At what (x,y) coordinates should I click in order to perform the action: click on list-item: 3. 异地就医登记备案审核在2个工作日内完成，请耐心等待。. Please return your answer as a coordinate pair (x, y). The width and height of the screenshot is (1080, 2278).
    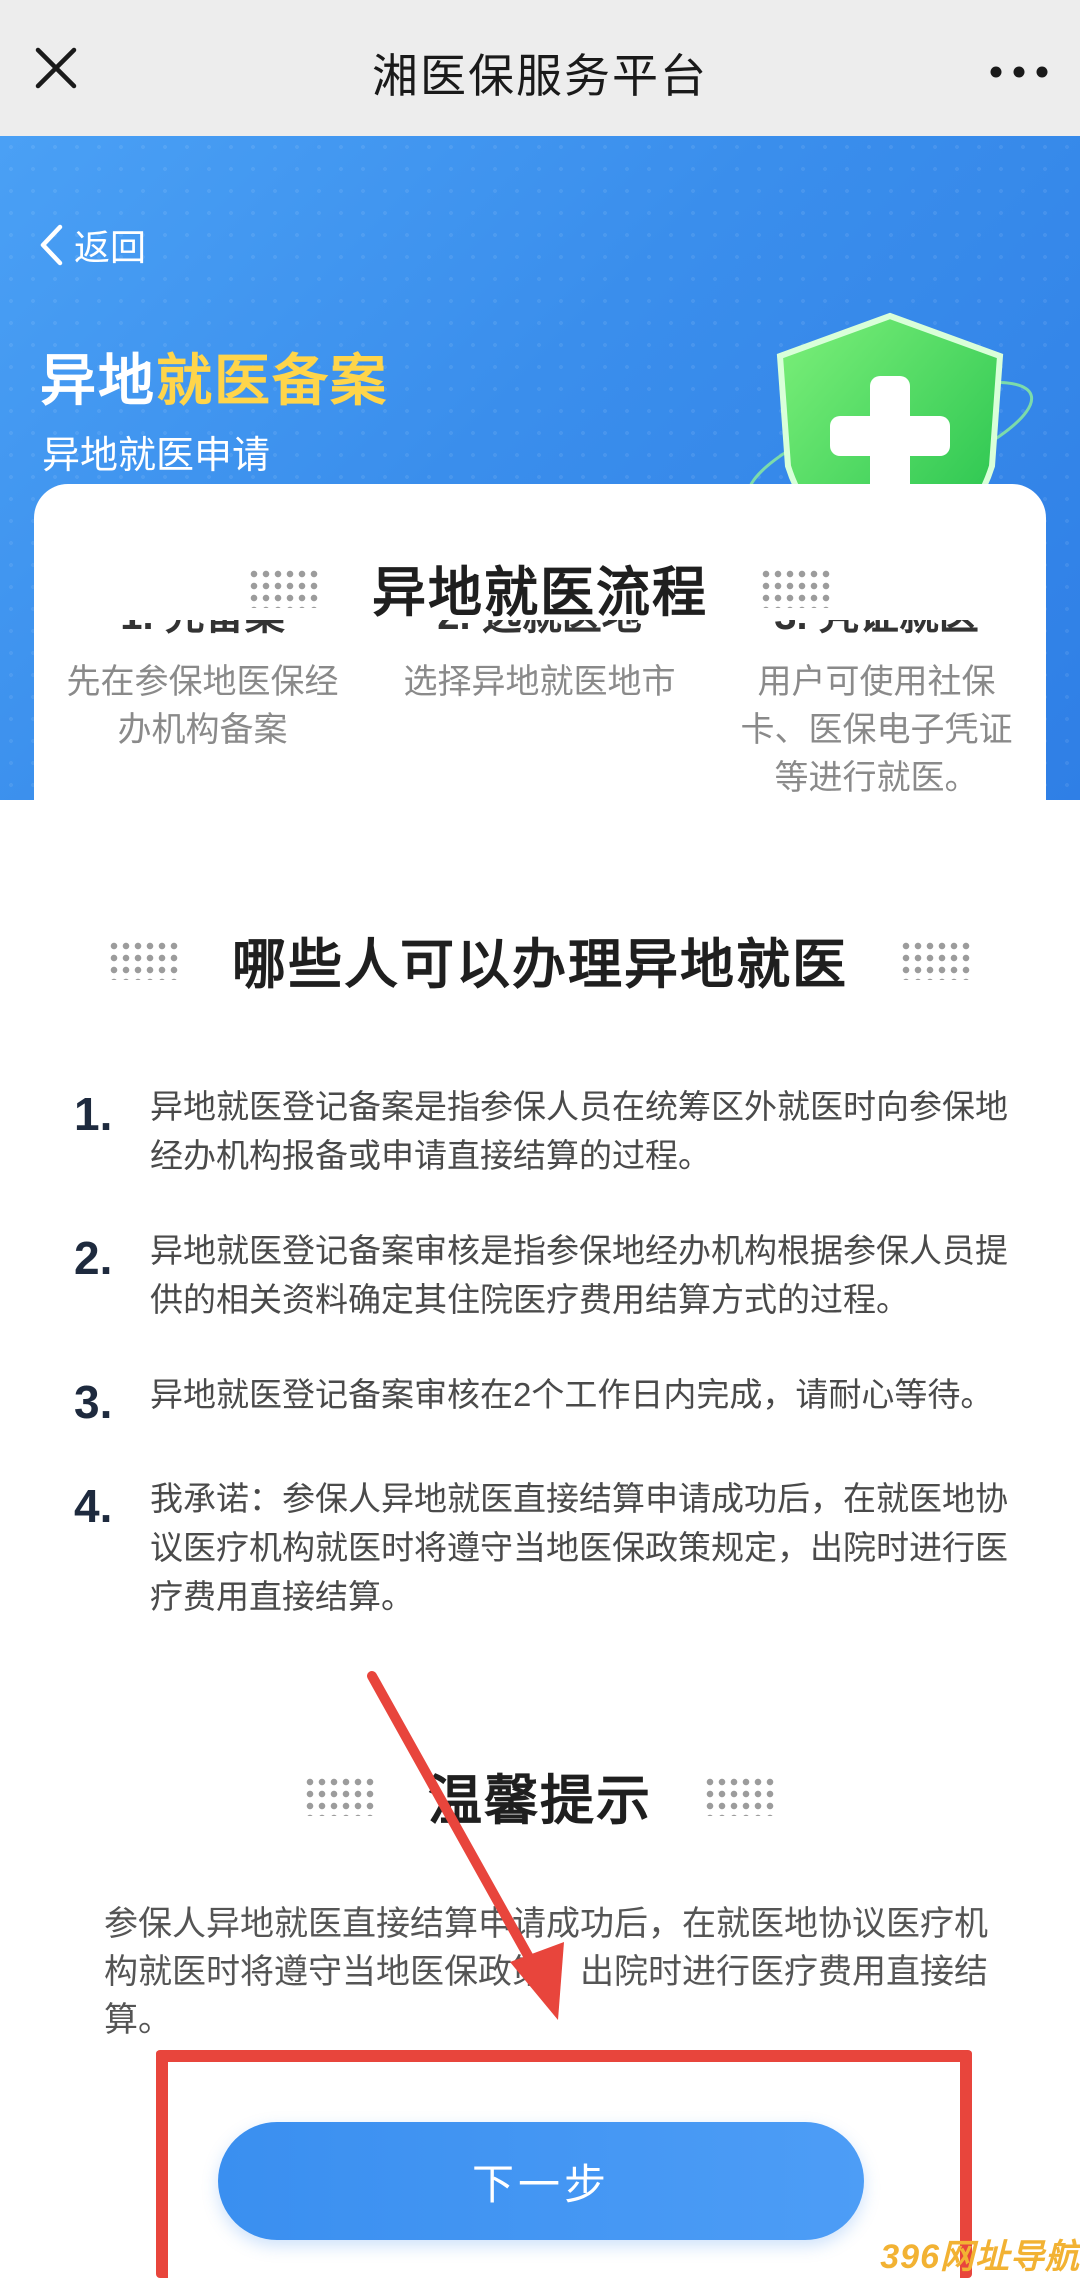
    Looking at the image, I should click on (554, 1399).